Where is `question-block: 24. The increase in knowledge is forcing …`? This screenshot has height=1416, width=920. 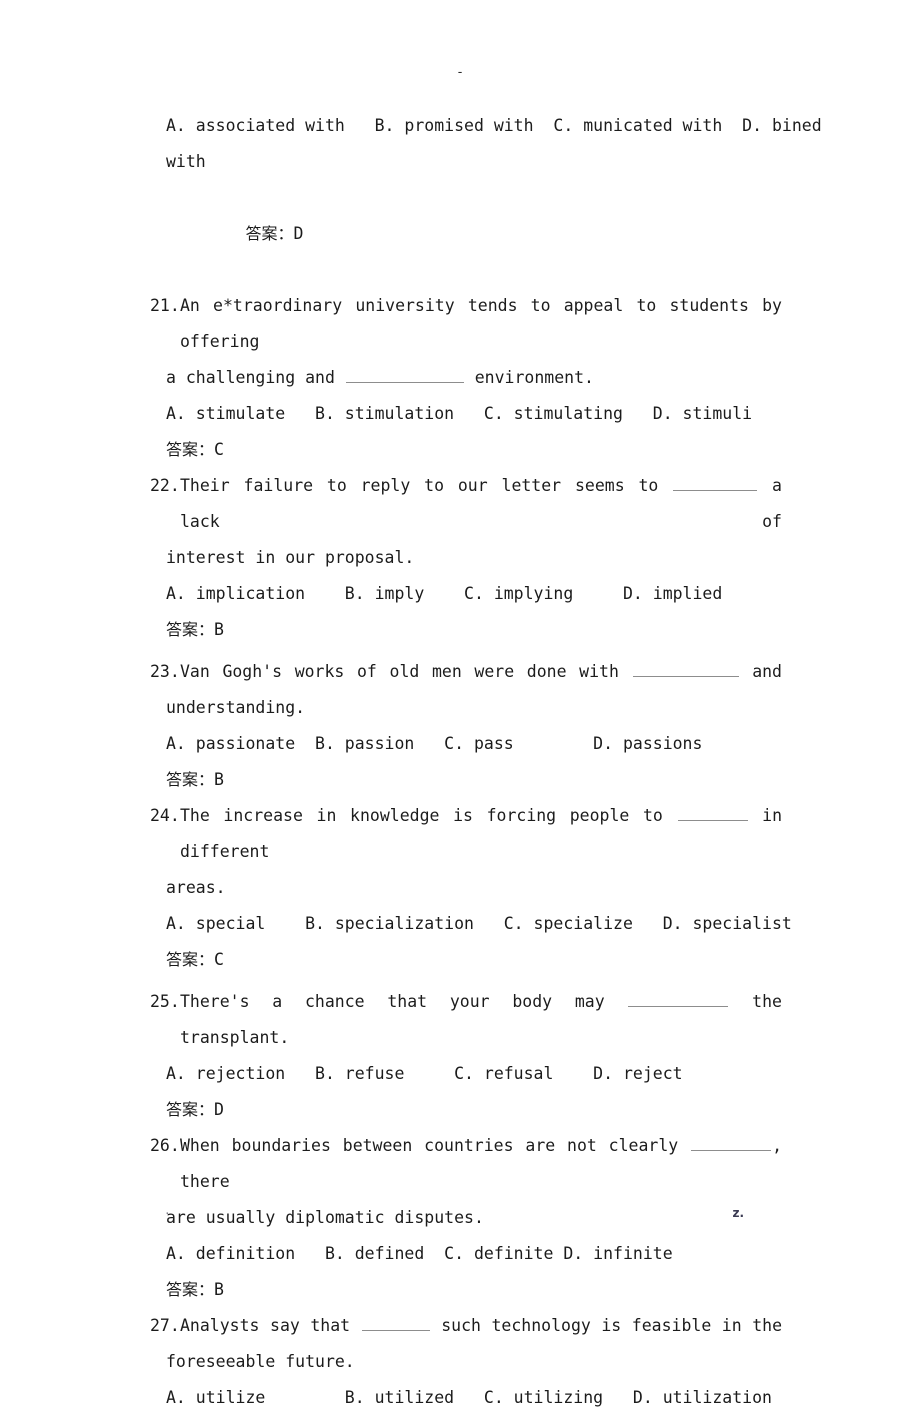
question-block: 24. The increase in knowledge is forcing … is located at coordinates (471, 888).